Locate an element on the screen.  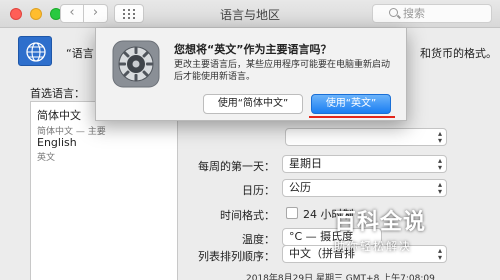
use-chinese-button: 使用“简体中文” is located at coordinates (253, 104).